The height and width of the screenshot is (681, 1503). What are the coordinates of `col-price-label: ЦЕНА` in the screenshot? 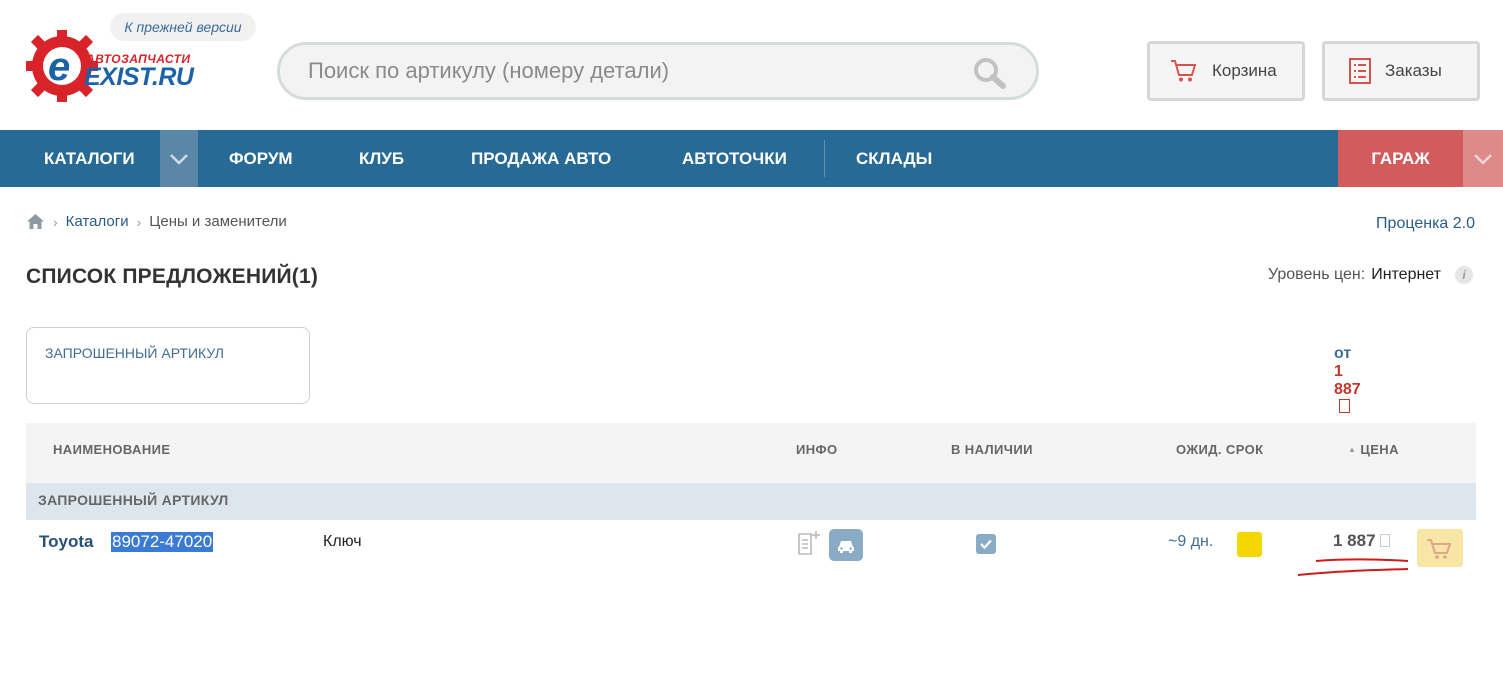 It's located at (1379, 449).